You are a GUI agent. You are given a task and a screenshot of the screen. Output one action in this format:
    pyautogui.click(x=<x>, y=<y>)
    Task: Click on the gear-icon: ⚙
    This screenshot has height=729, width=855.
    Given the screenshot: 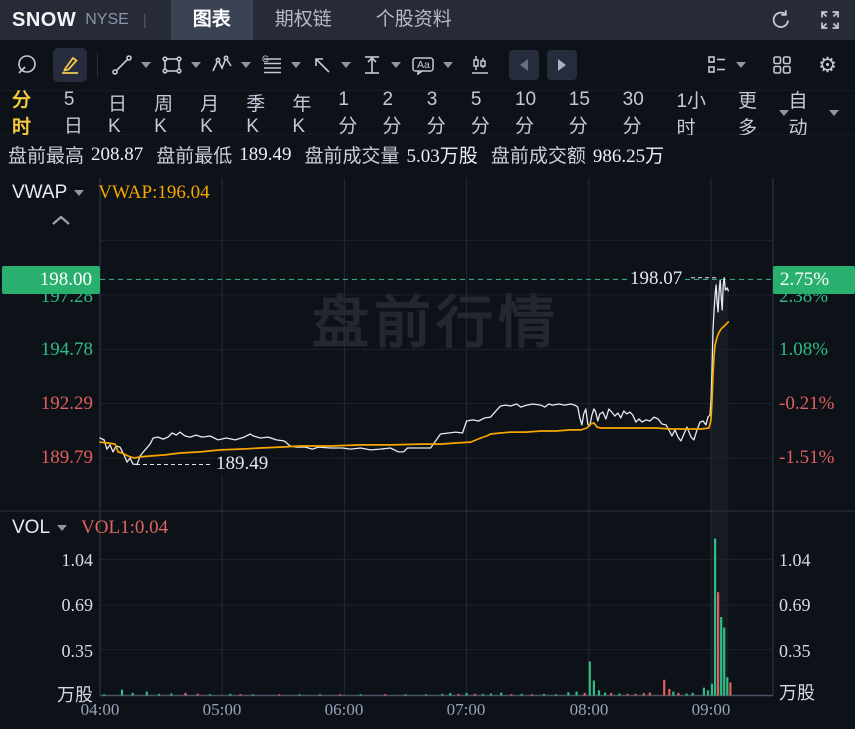 What is the action you would take?
    pyautogui.click(x=827, y=65)
    